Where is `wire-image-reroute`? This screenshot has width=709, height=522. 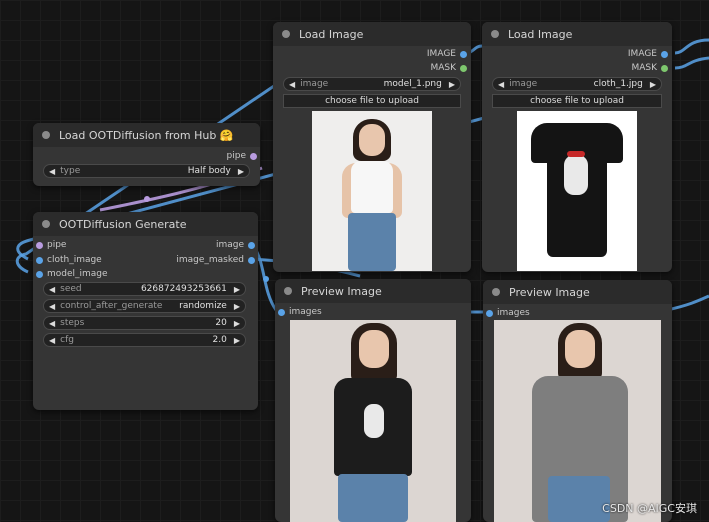 wire-image-reroute is located at coordinates (266, 279).